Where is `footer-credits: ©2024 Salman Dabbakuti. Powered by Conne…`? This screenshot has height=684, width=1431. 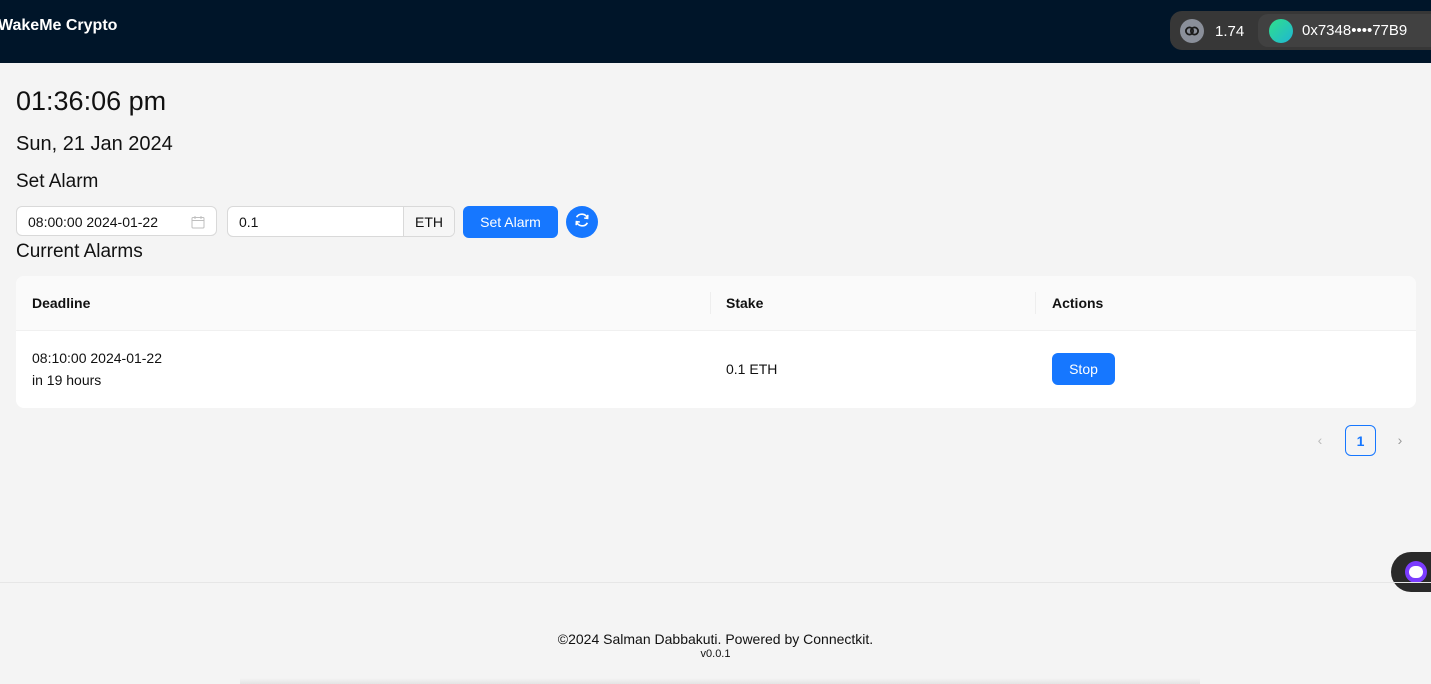
footer-credits: ©2024 Salman Dabbakuti. Powered by Conne… is located at coordinates (715, 639).